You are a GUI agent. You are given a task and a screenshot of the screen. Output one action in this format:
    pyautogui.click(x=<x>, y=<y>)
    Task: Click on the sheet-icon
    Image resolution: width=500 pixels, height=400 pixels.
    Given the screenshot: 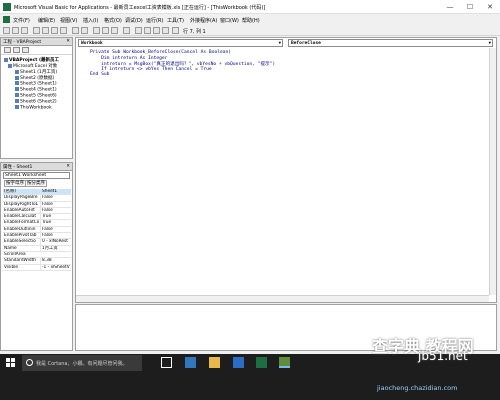 What is the action you would take?
    pyautogui.click(x=17, y=95)
    